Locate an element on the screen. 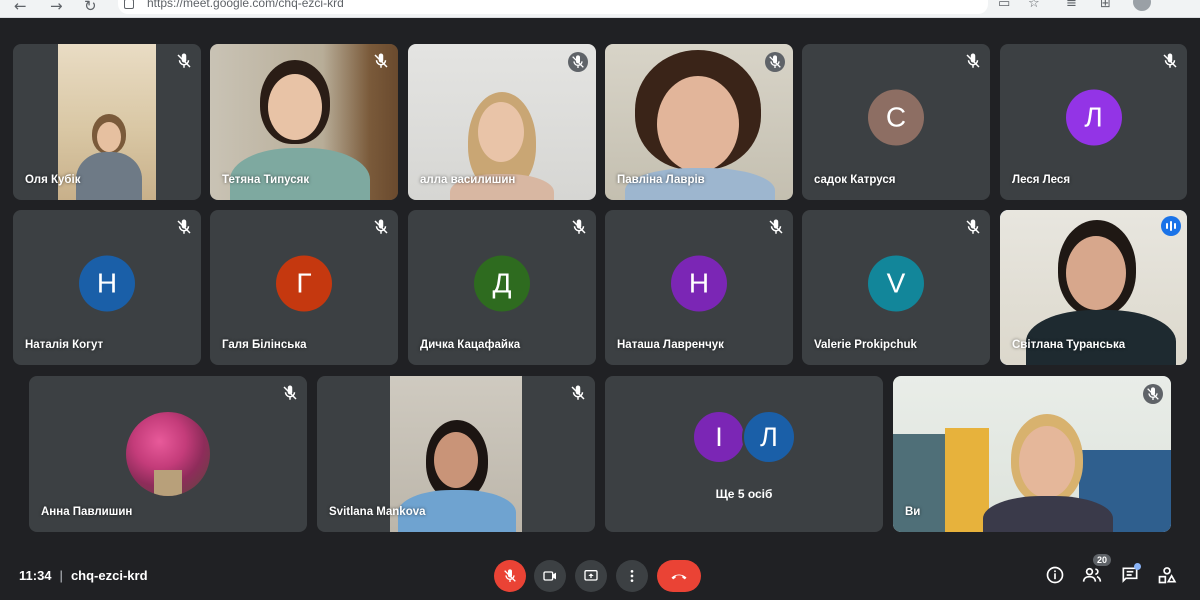 This screenshot has height=600, width=1200. participant-tile: Л Леся Леся is located at coordinates (1093, 122).